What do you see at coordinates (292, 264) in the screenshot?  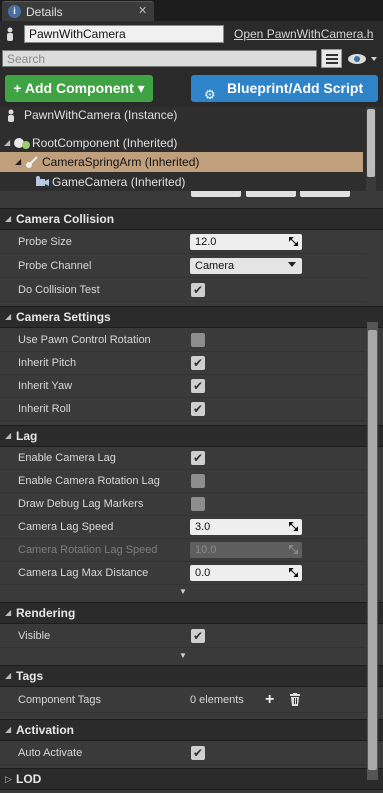 I see `chevron-down-icon` at bounding box center [292, 264].